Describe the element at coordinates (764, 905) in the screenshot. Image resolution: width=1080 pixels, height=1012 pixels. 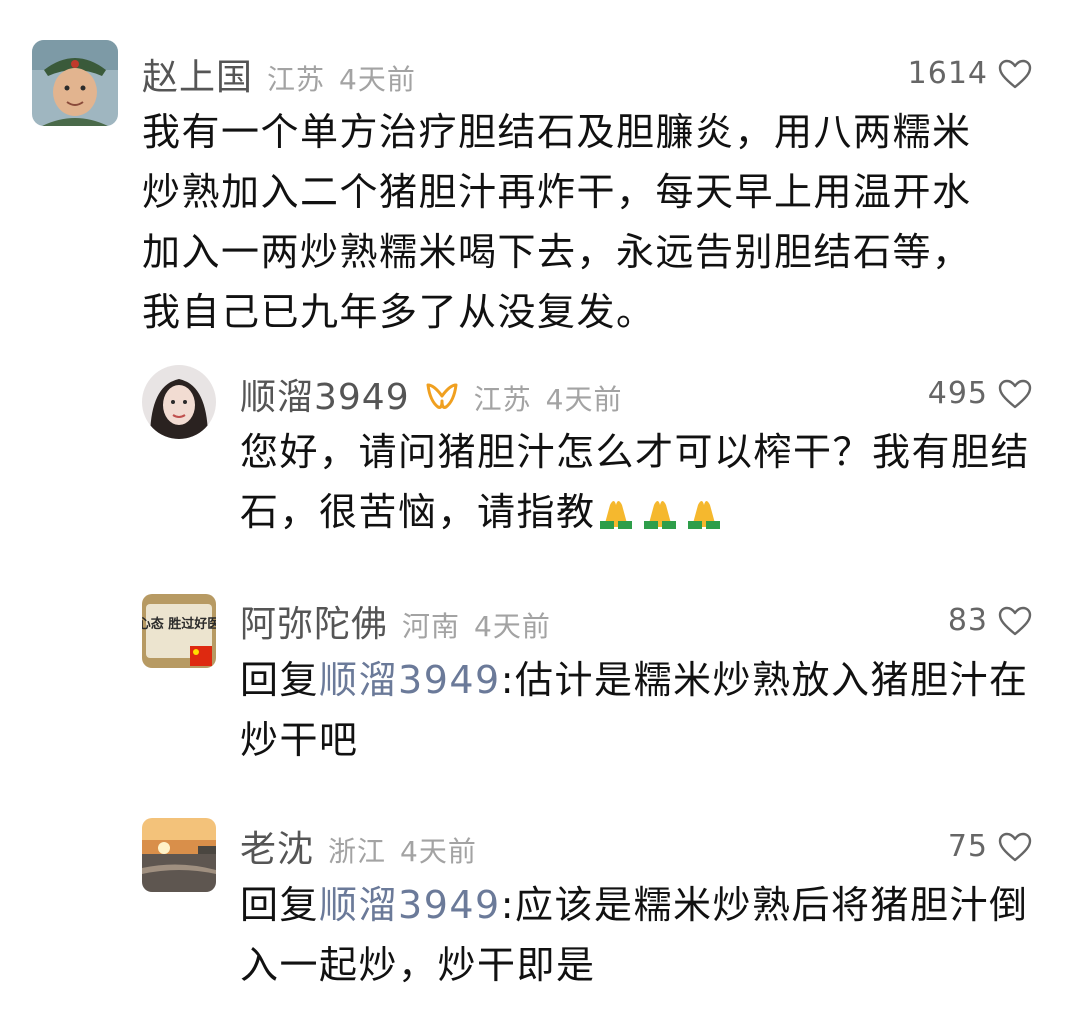
I see `reply-text: :应该是糯米炒熟后将猪胆汁倒` at that location.